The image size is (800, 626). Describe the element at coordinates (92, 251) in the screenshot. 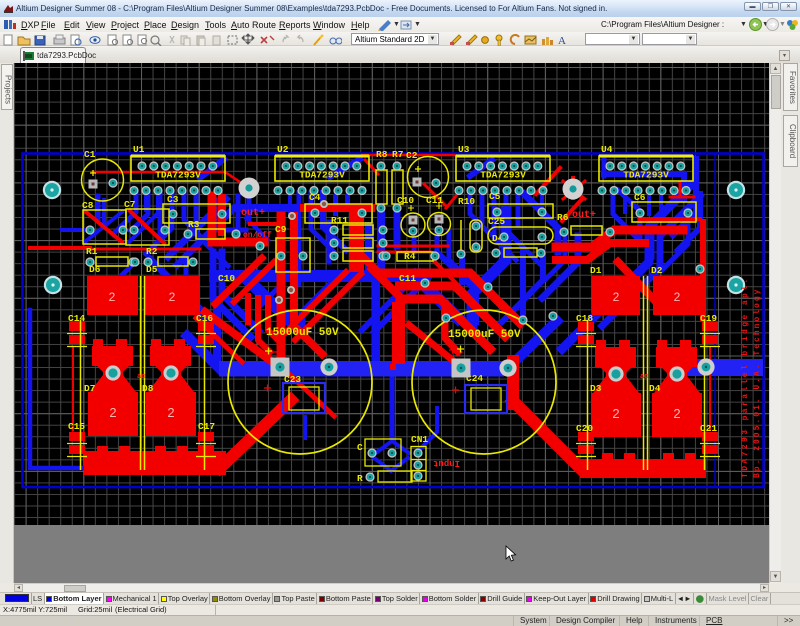

I see `svg-text: R1` at that location.